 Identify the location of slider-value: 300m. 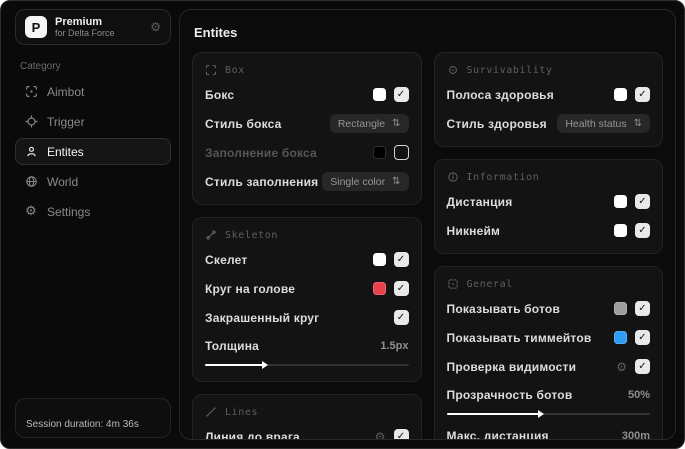
(635, 435).